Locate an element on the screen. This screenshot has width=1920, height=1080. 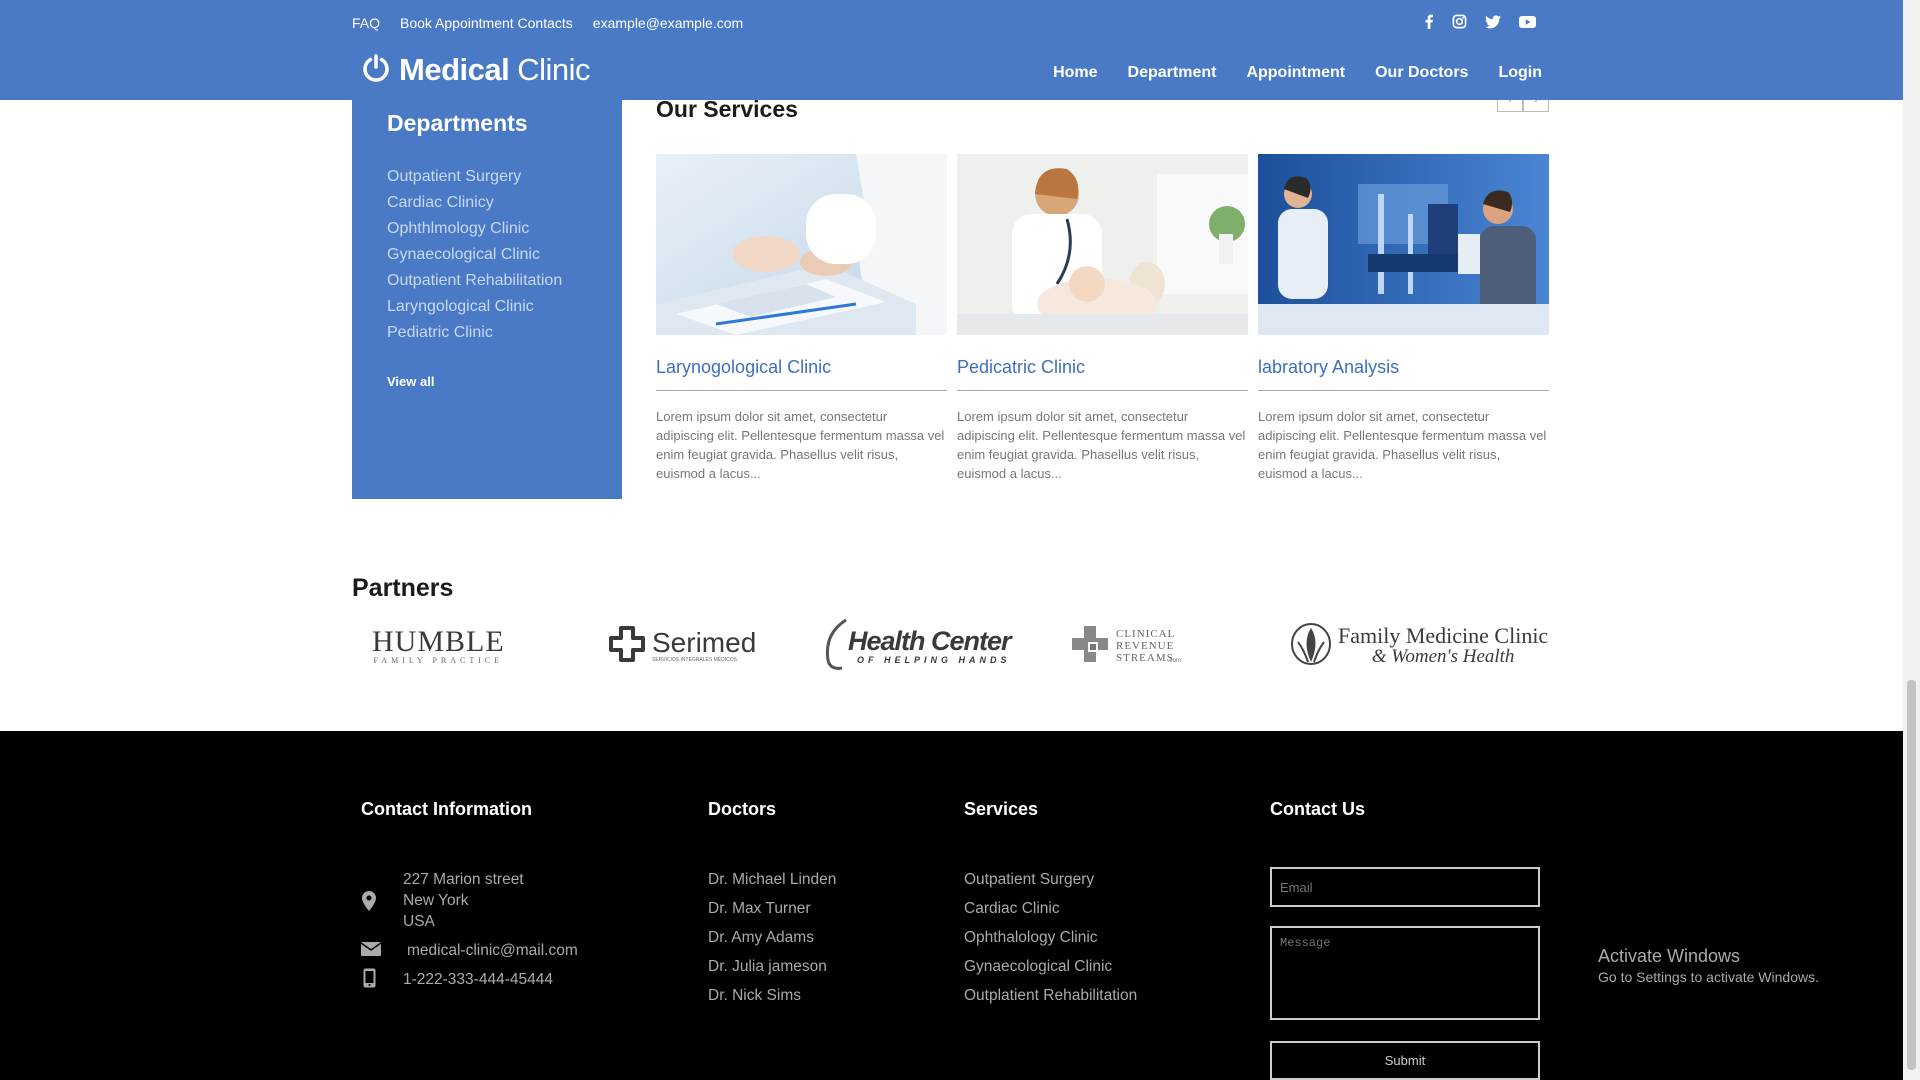
email-link: example@example.com is located at coordinates (668, 23).